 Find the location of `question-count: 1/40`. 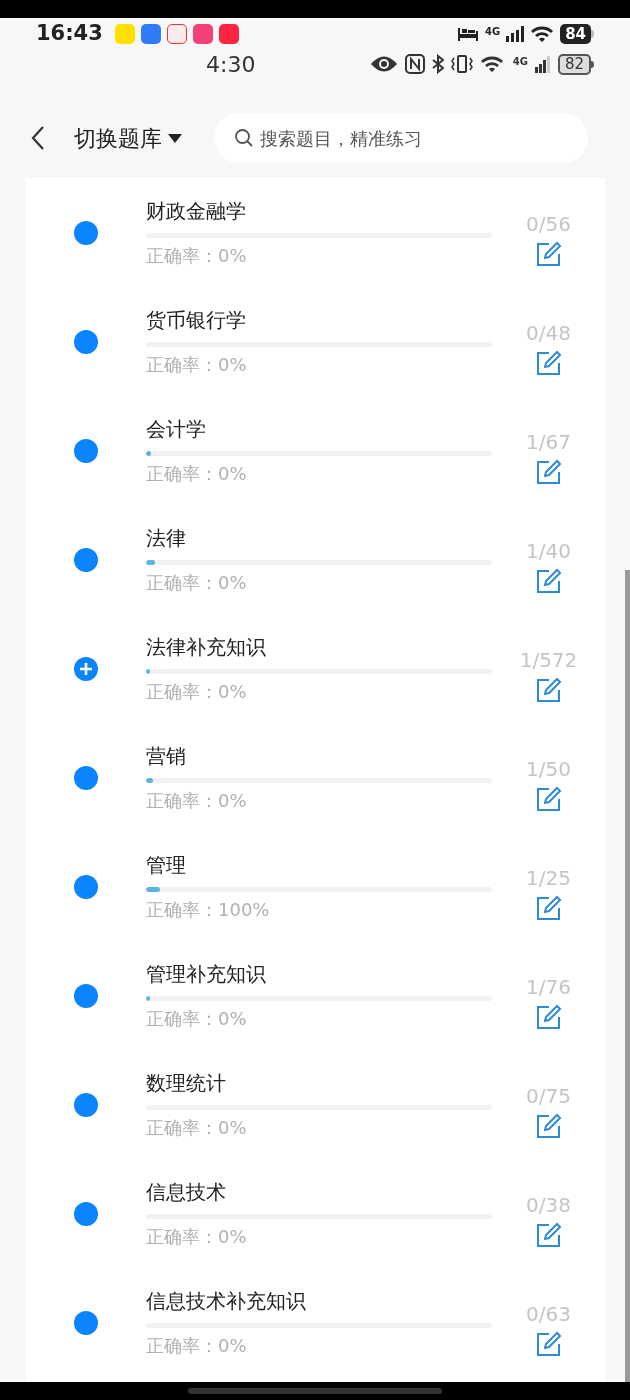

question-count: 1/40 is located at coordinates (548, 550).